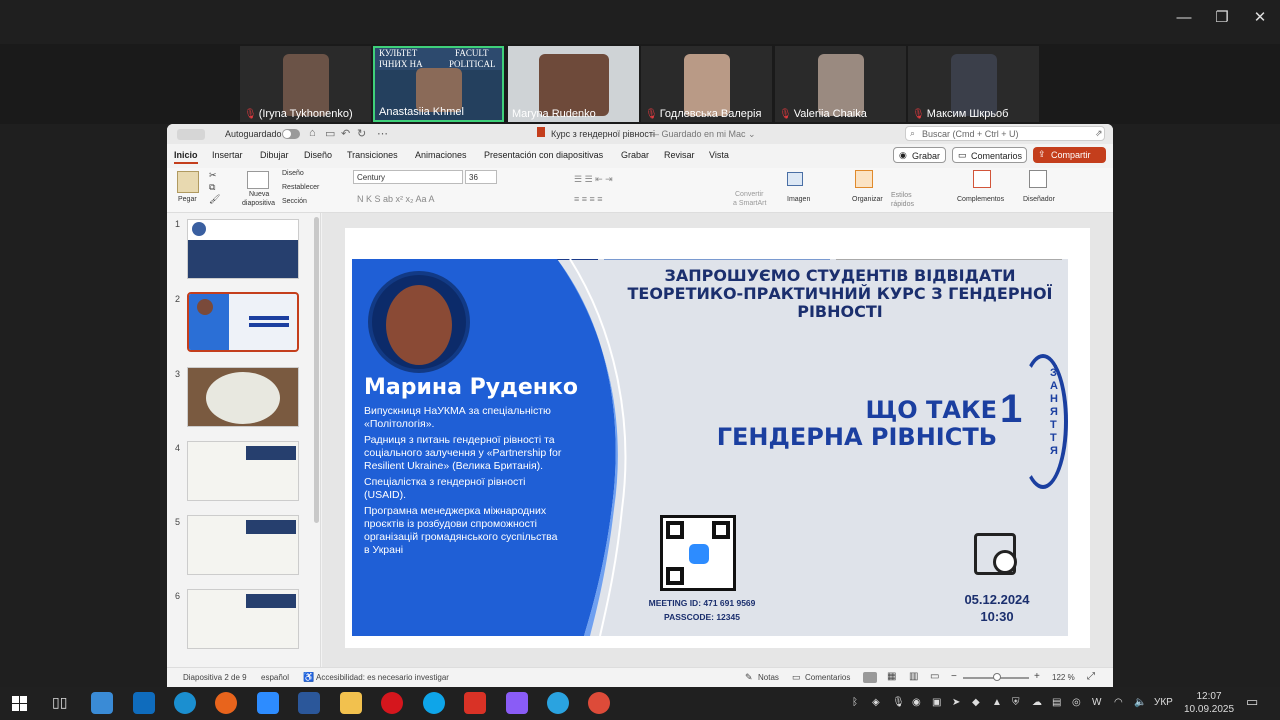  I want to click on participant-tile: Maryna Rudenko, so click(573, 84).